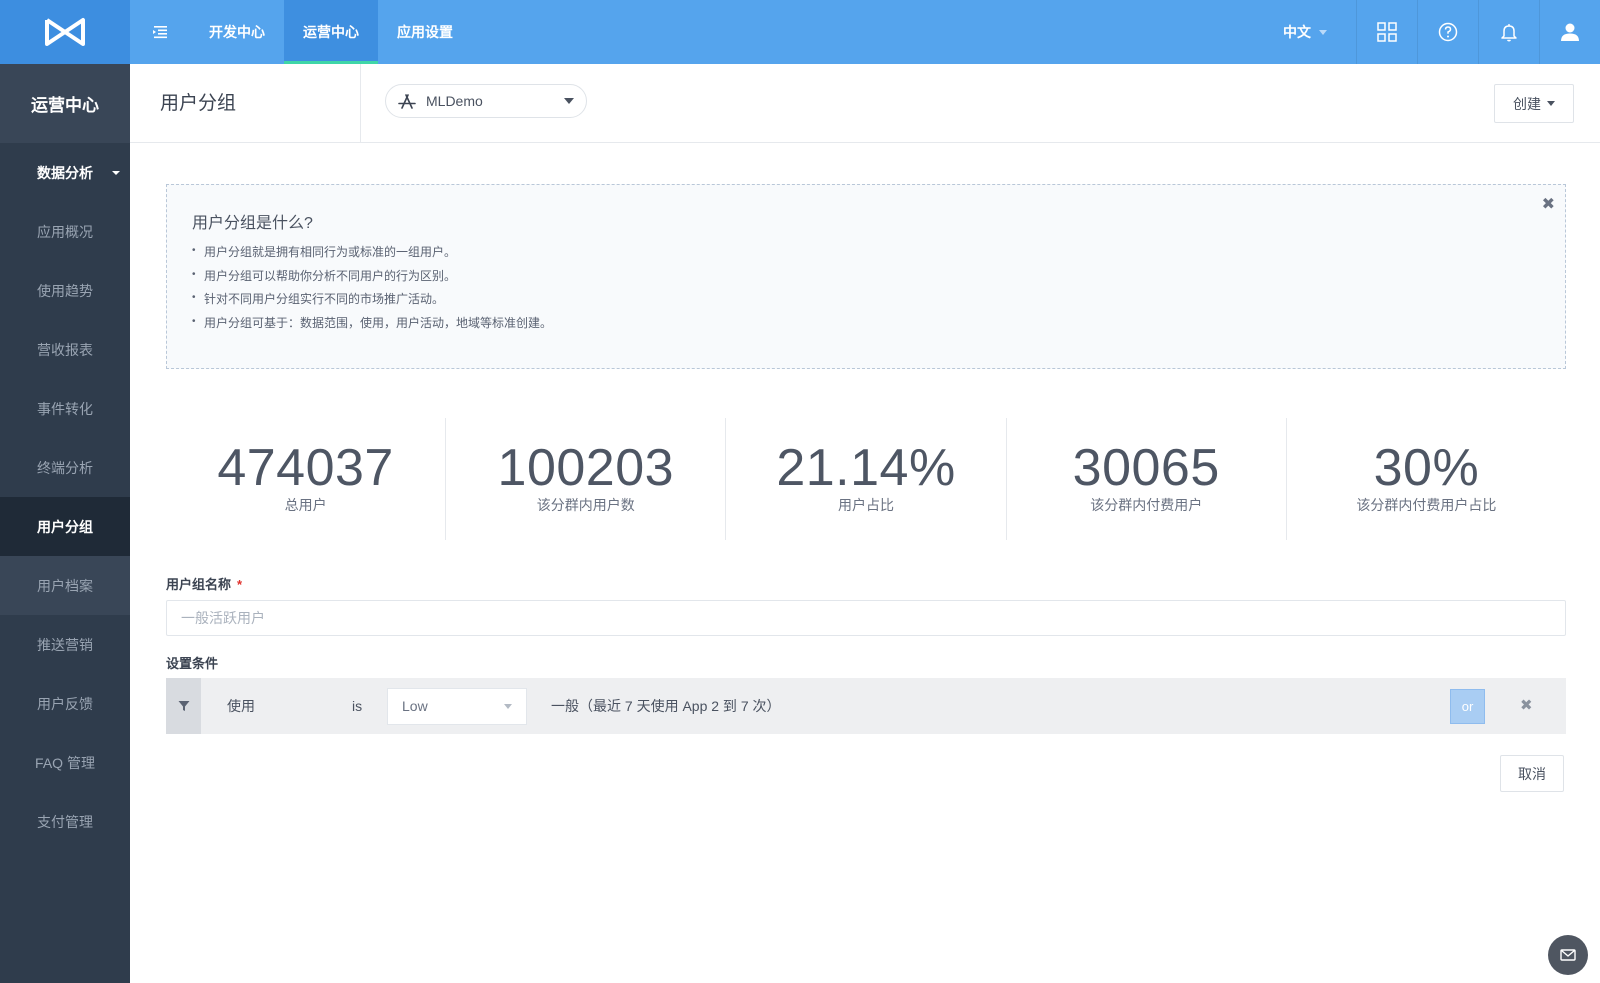  What do you see at coordinates (65, 703) in the screenshot?
I see `sidebar-item-user-feedback: 用户反馈` at bounding box center [65, 703].